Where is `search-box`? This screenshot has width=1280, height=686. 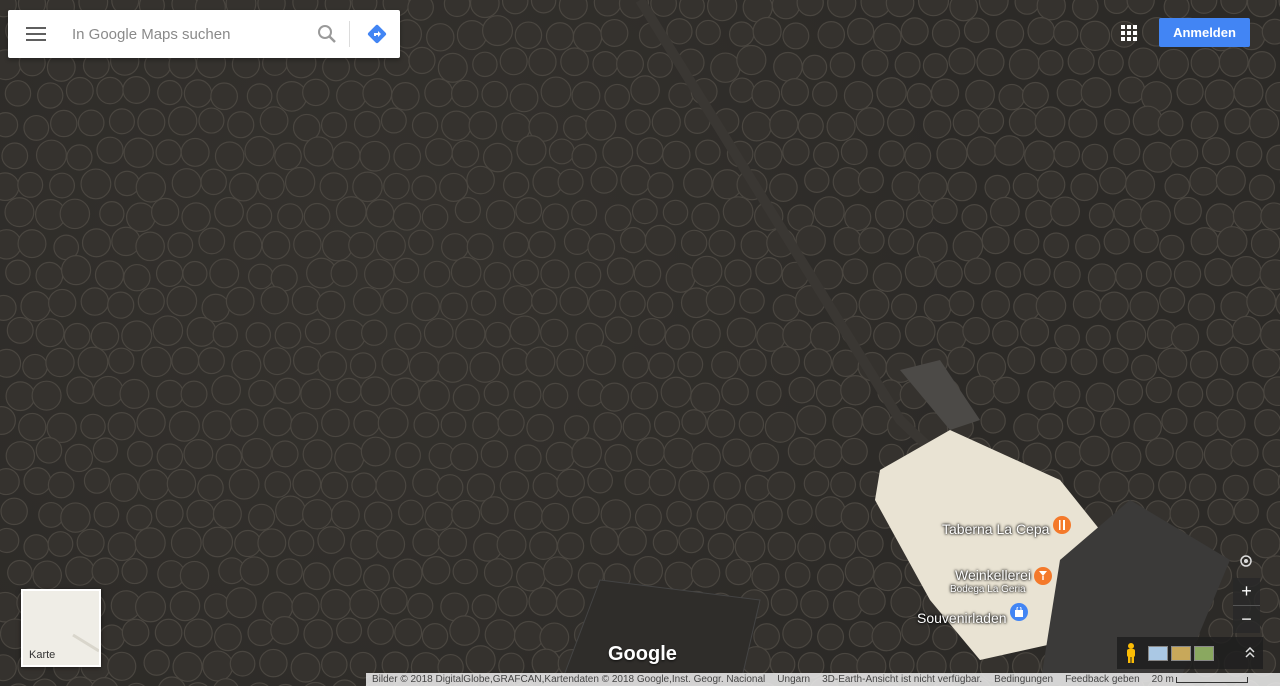 search-box is located at coordinates (204, 34).